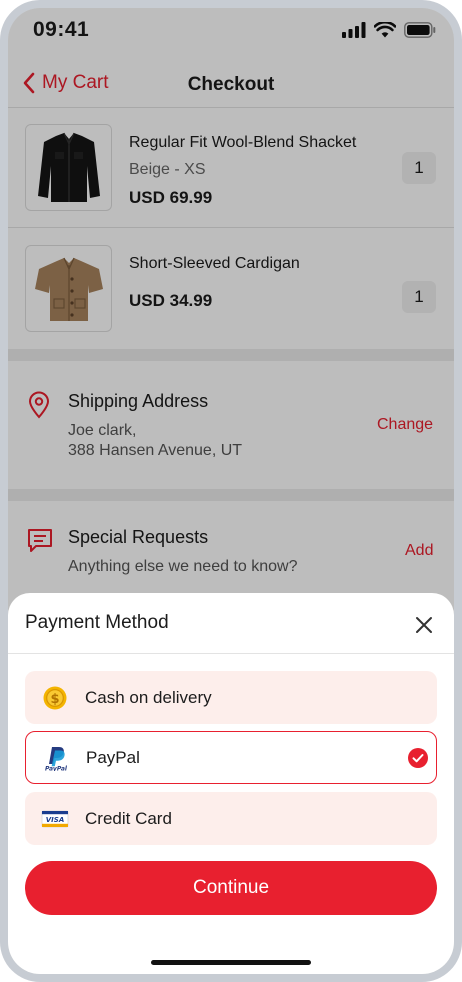  I want to click on home-indicator, so click(231, 962).